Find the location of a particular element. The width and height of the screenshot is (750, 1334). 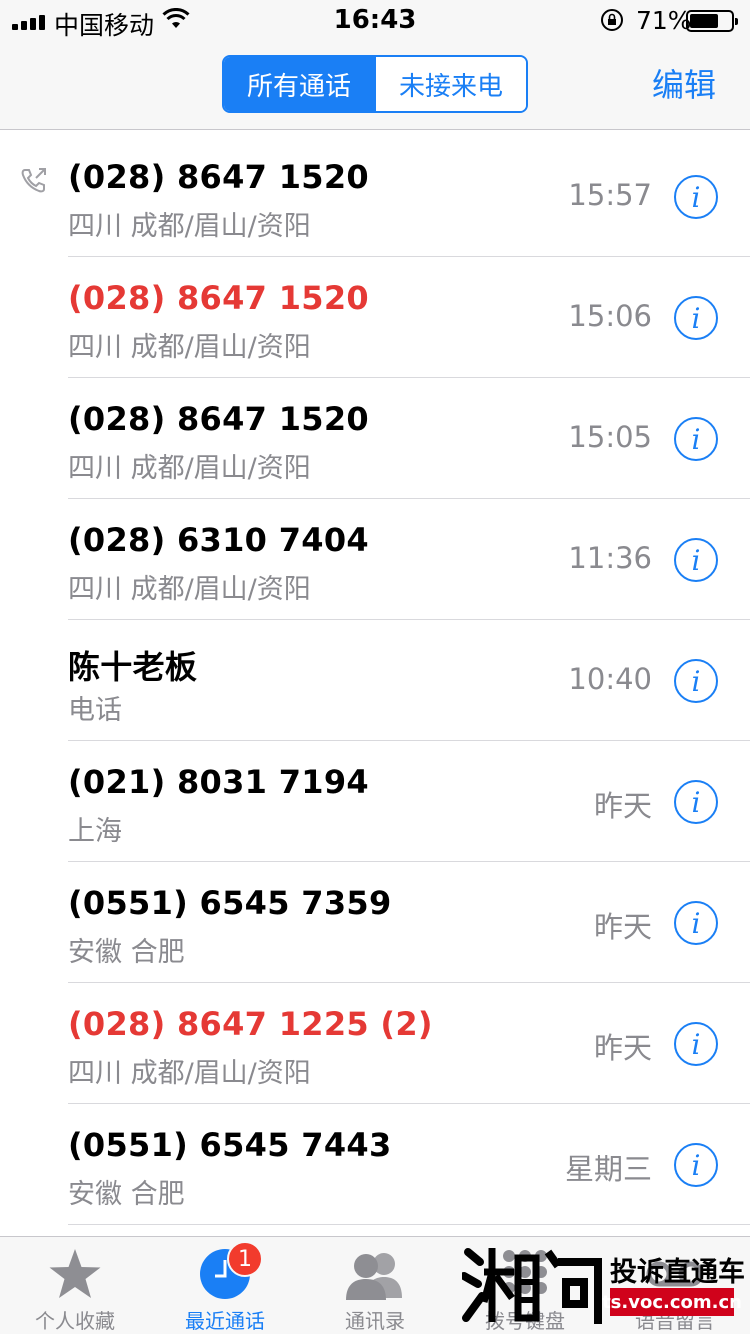

caller-name: (0551) 6545 7443 is located at coordinates (230, 1145).